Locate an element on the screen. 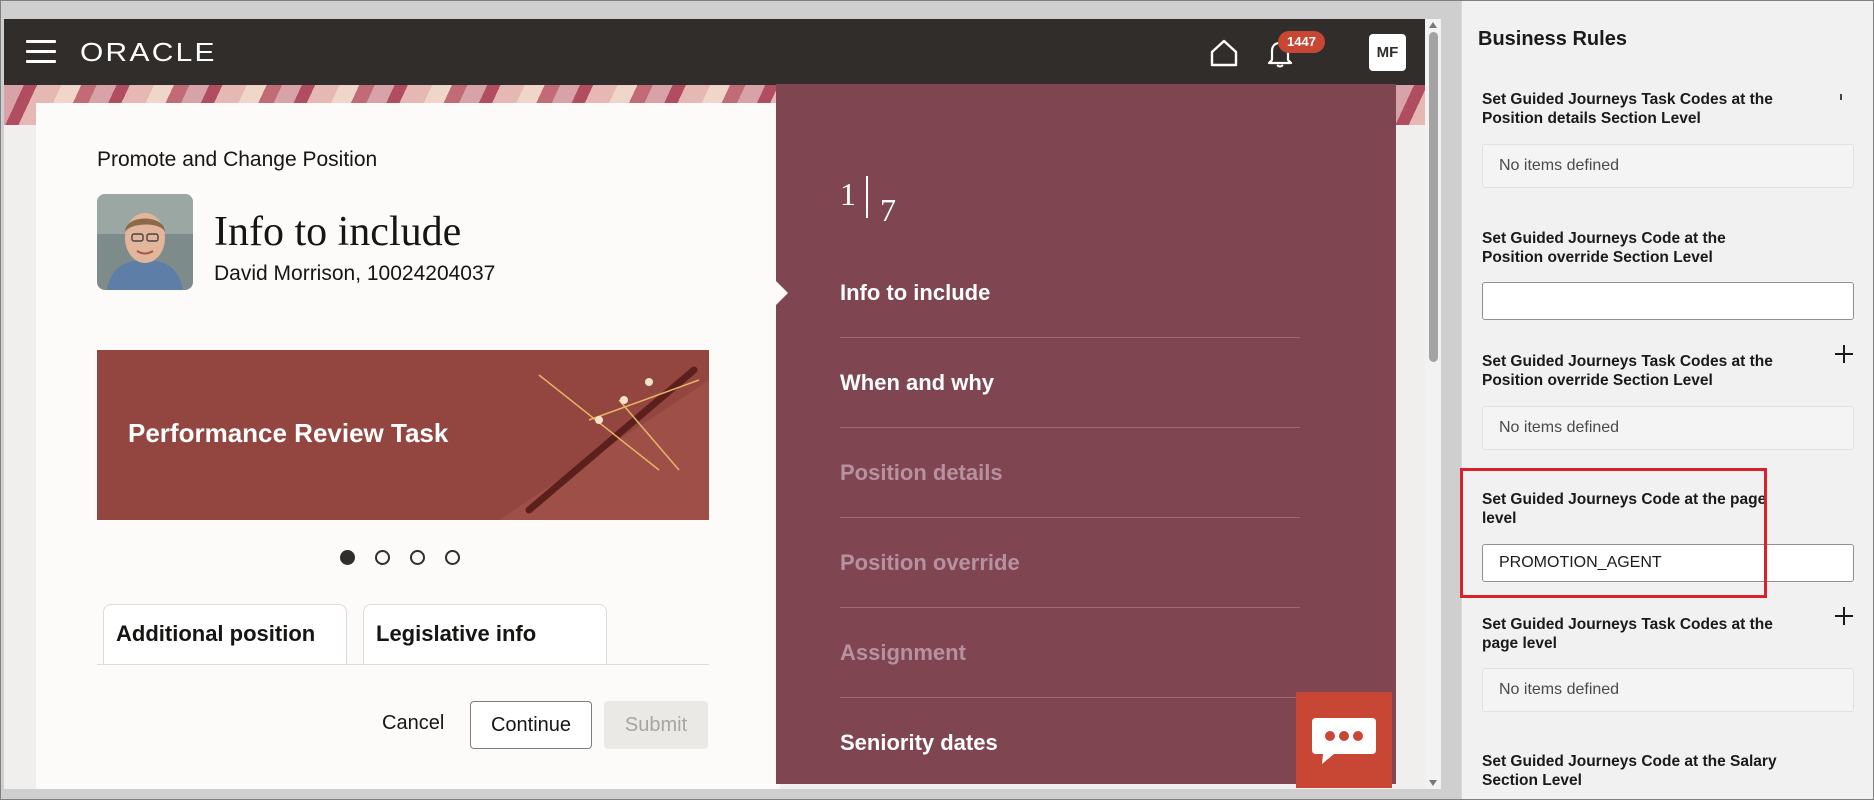 This screenshot has height=800, width=1874. top-navigation-bar: ORACLE 1447 MF is located at coordinates (716, 52).